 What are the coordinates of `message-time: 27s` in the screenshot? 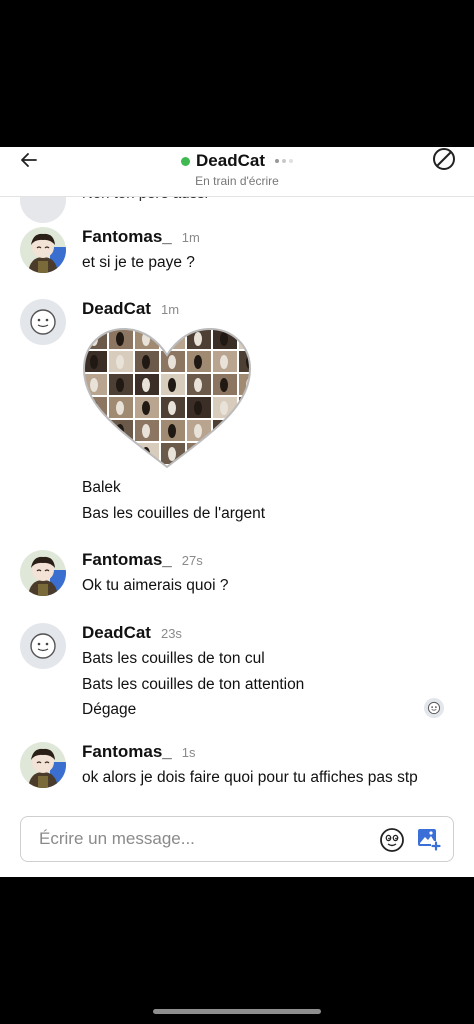 It's located at (192, 560).